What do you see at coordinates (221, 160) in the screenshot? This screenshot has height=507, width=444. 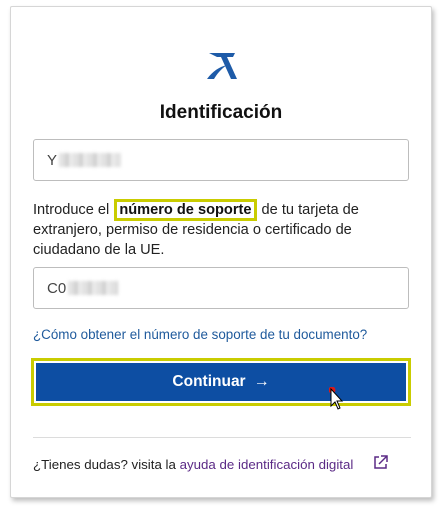 I see `id-number-input: Y` at bounding box center [221, 160].